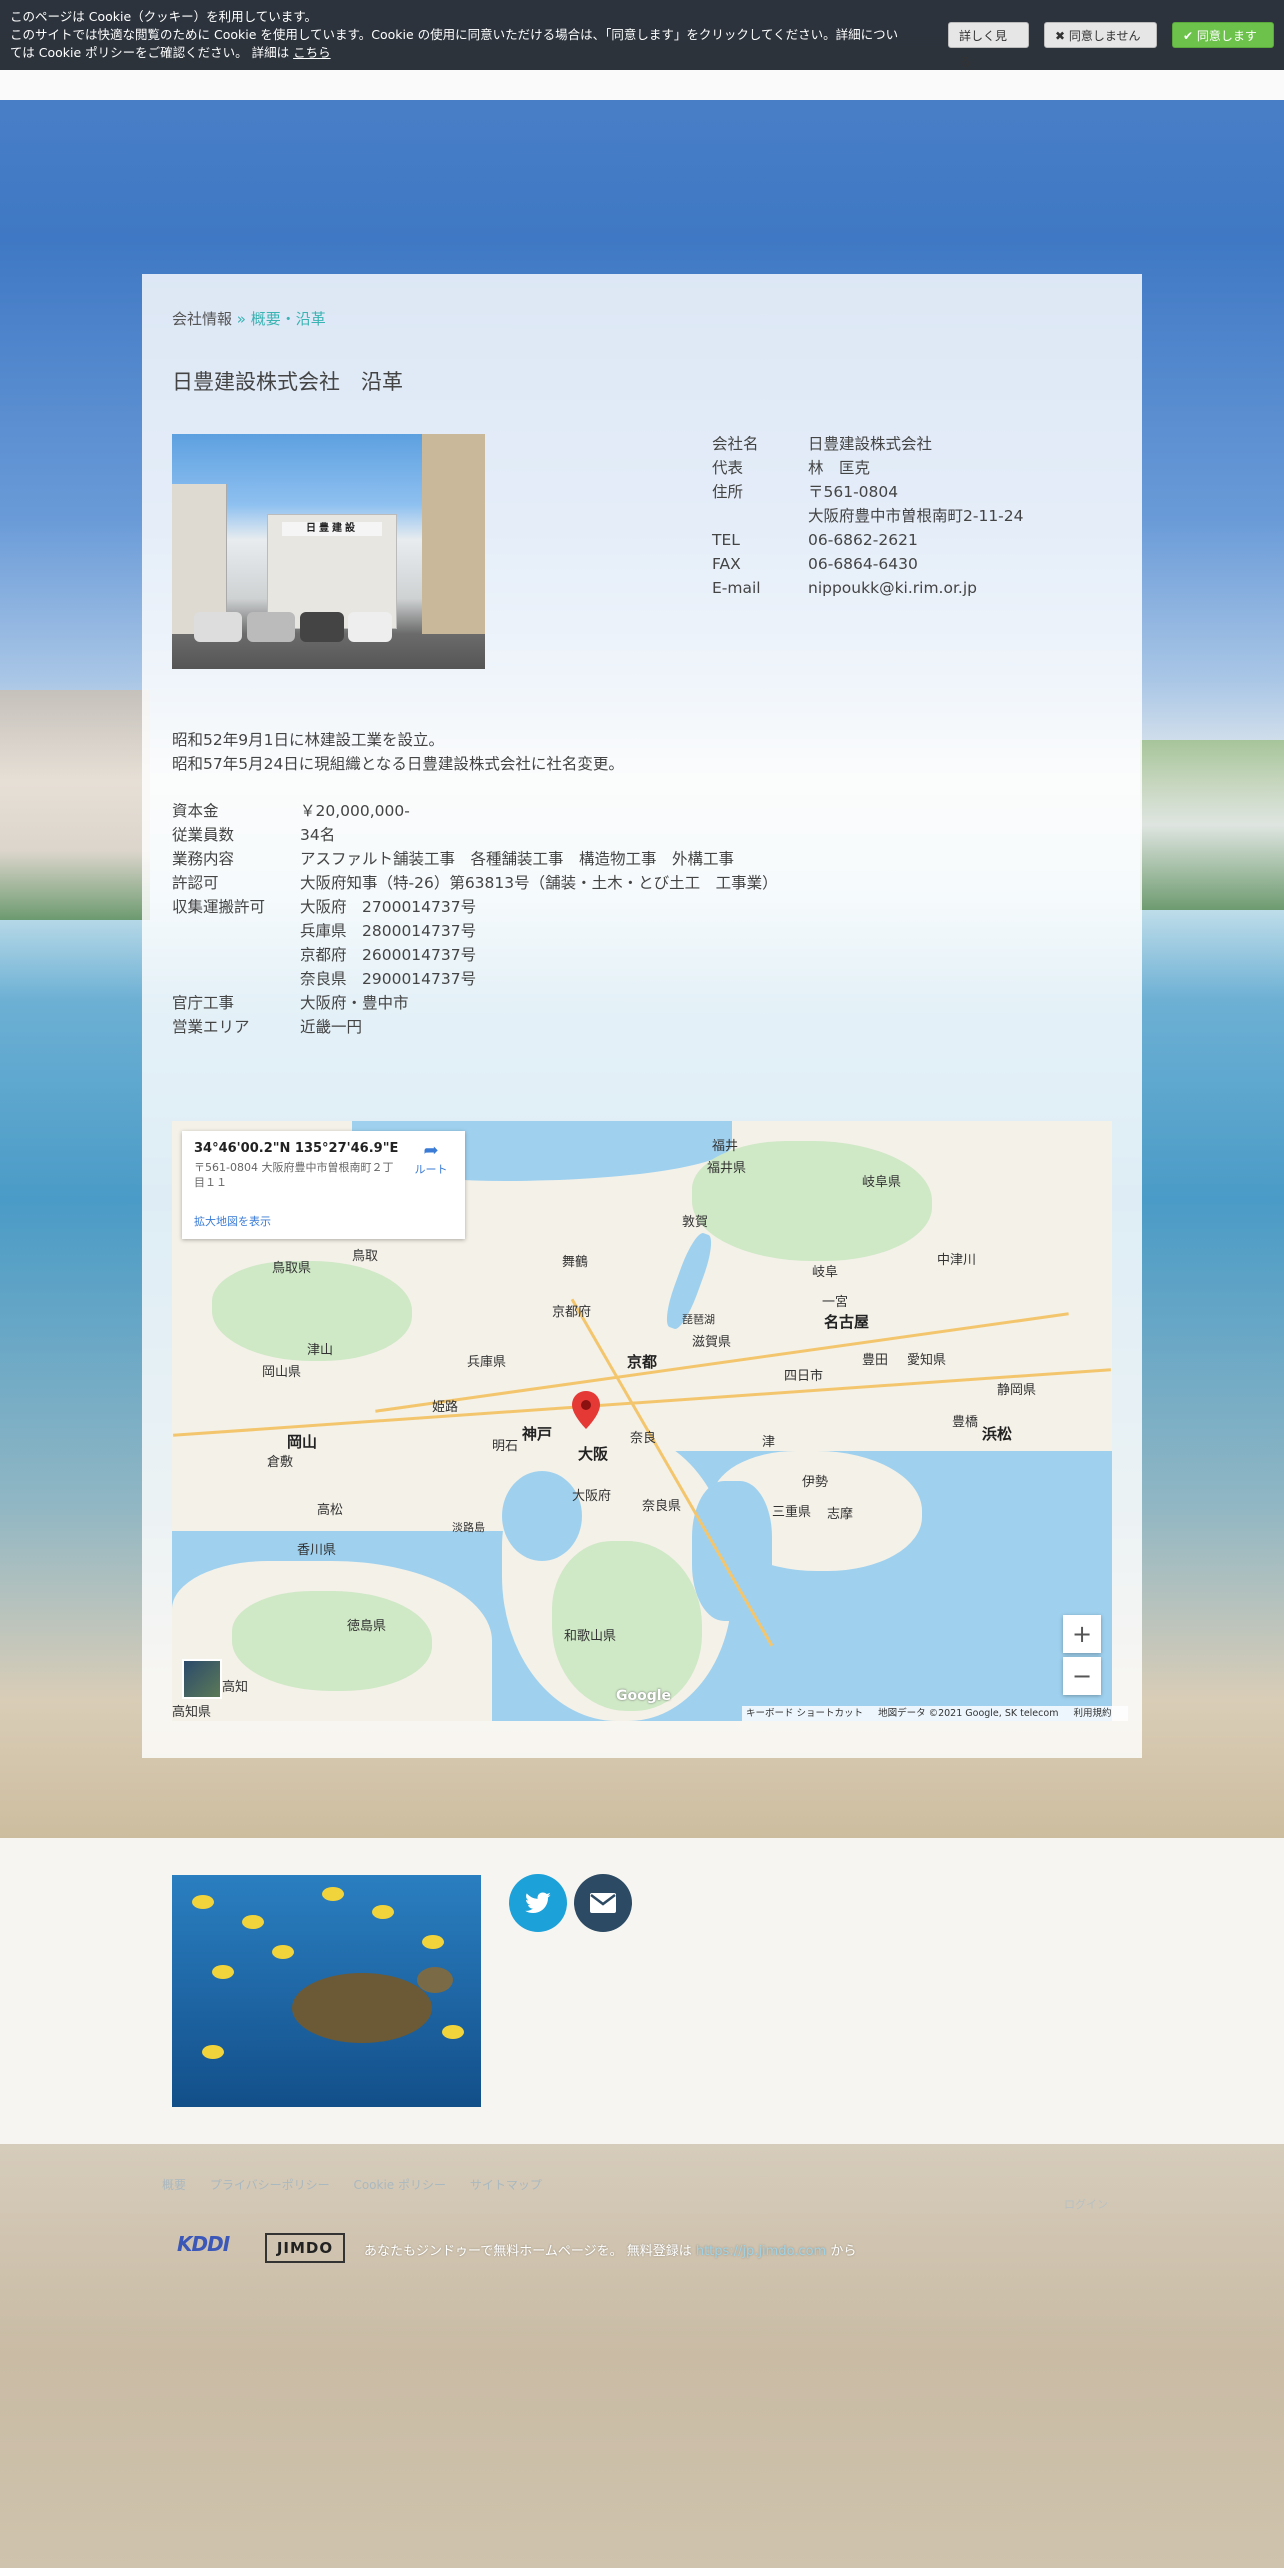  What do you see at coordinates (1017, 1390) in the screenshot?
I see `map-label: 静岡県` at bounding box center [1017, 1390].